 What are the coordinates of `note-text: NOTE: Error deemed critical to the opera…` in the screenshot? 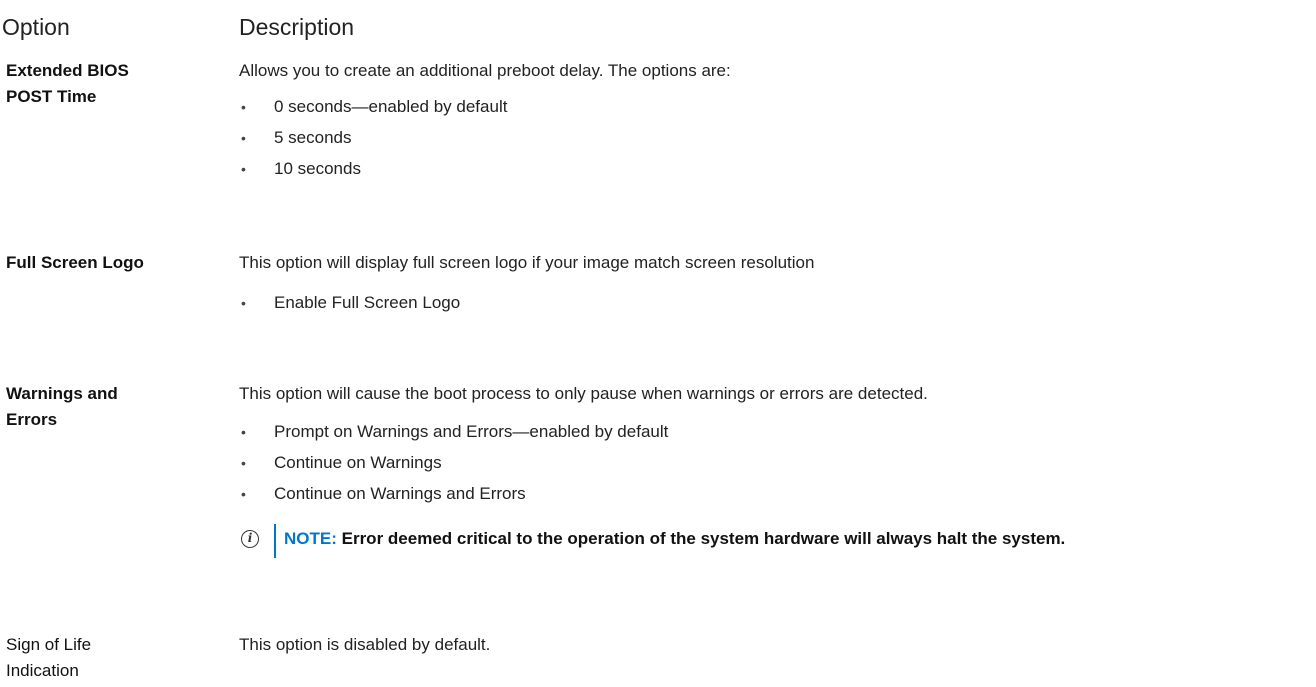 It's located at (674, 539).